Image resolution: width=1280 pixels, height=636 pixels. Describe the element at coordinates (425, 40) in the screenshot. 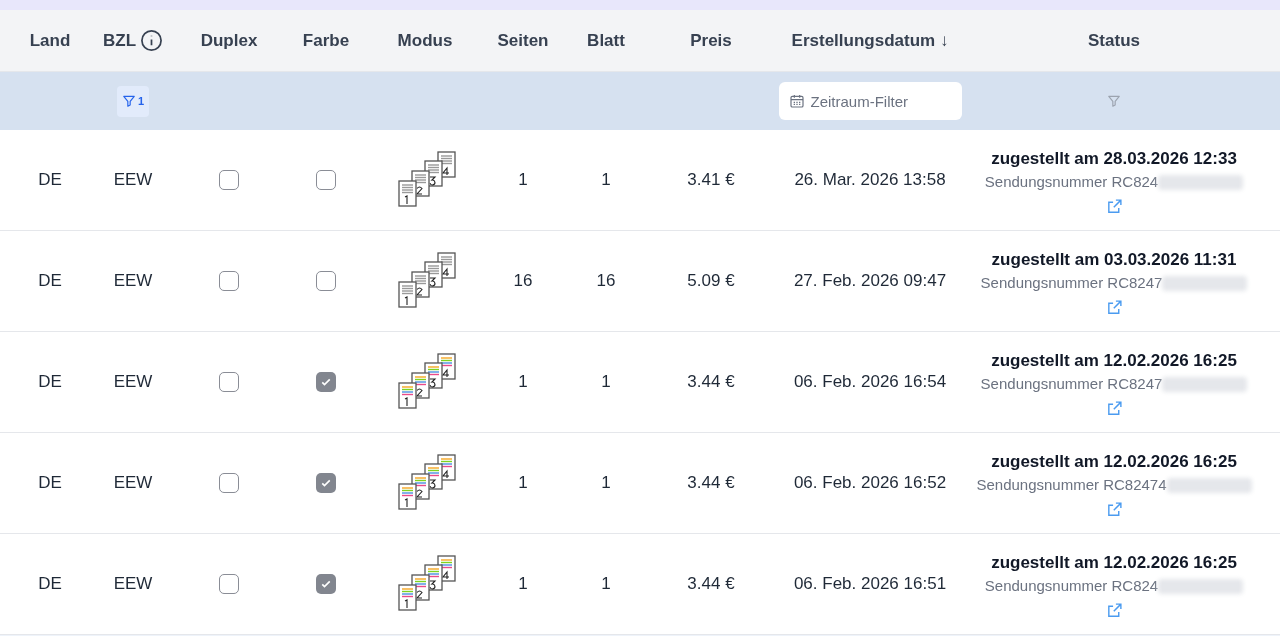

I see `column-header: Modus` at that location.